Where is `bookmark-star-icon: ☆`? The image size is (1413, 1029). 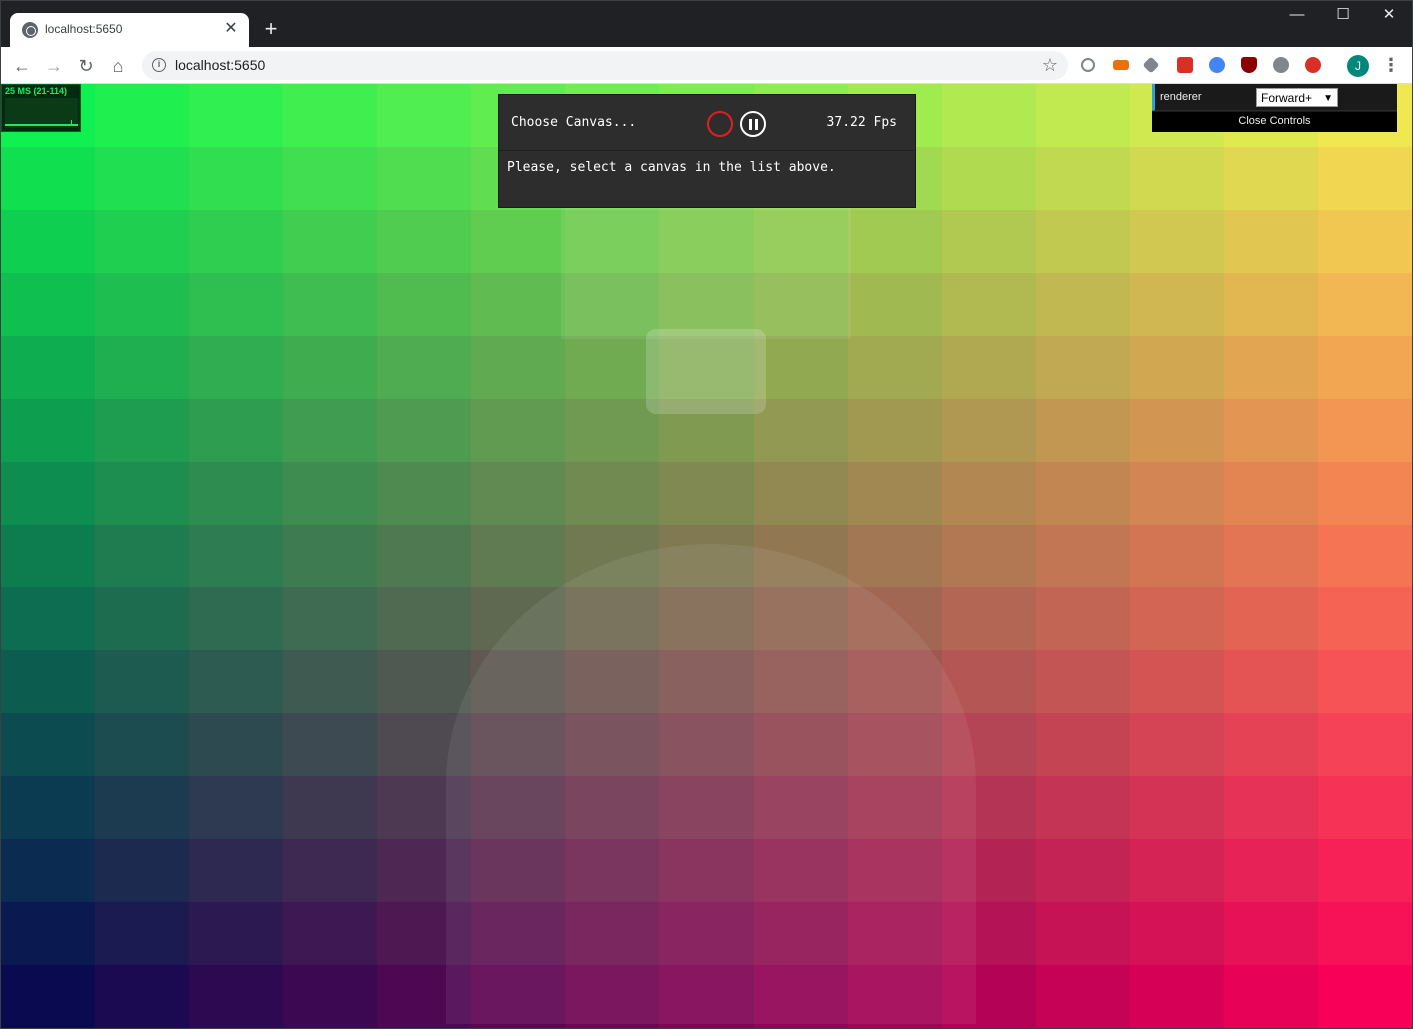 bookmark-star-icon: ☆ is located at coordinates (1050, 65).